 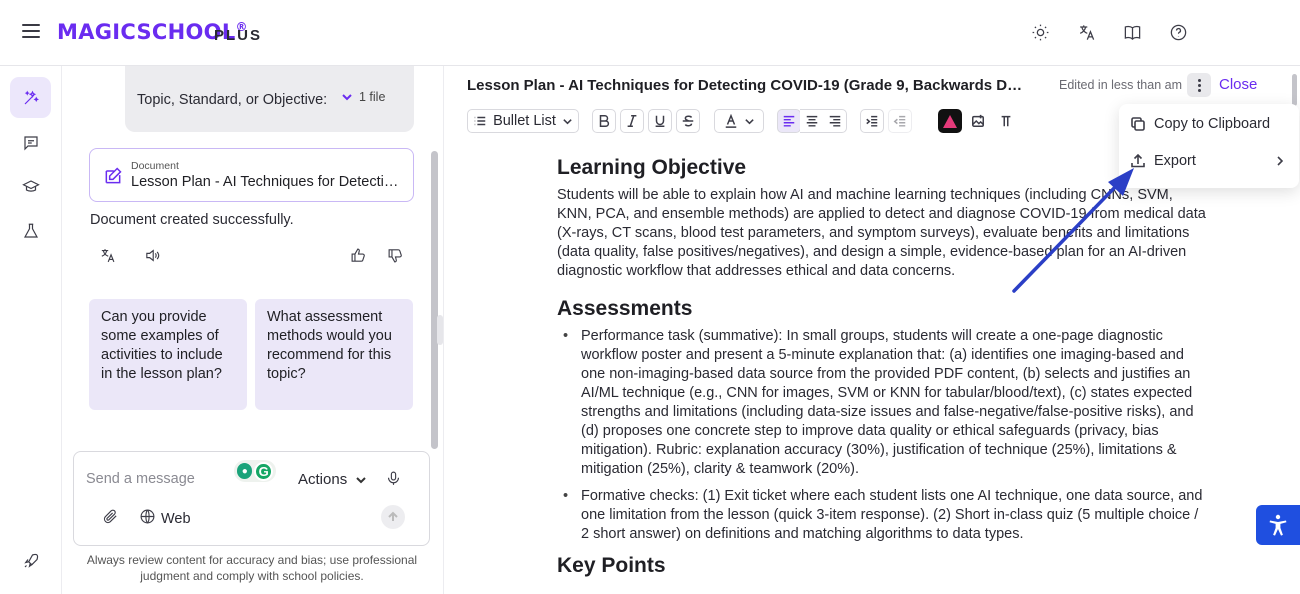 I want to click on align-left-icon, so click(x=789, y=121).